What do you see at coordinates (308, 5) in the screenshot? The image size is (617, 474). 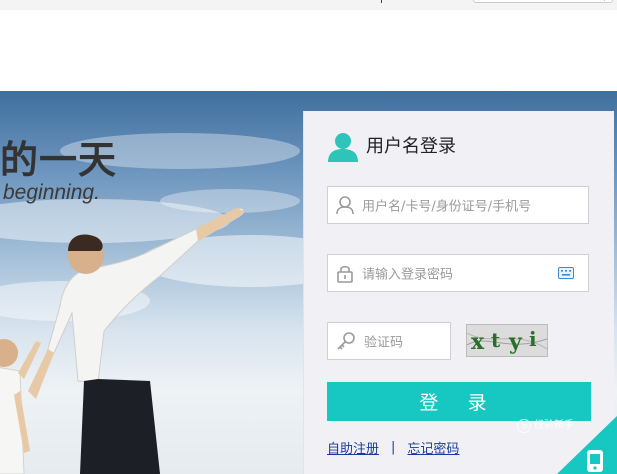 I see `top-bar: ▾` at bounding box center [308, 5].